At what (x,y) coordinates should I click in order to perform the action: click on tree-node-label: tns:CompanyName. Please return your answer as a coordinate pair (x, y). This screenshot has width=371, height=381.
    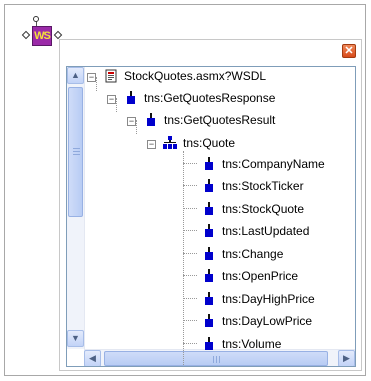
    Looking at the image, I should click on (273, 164).